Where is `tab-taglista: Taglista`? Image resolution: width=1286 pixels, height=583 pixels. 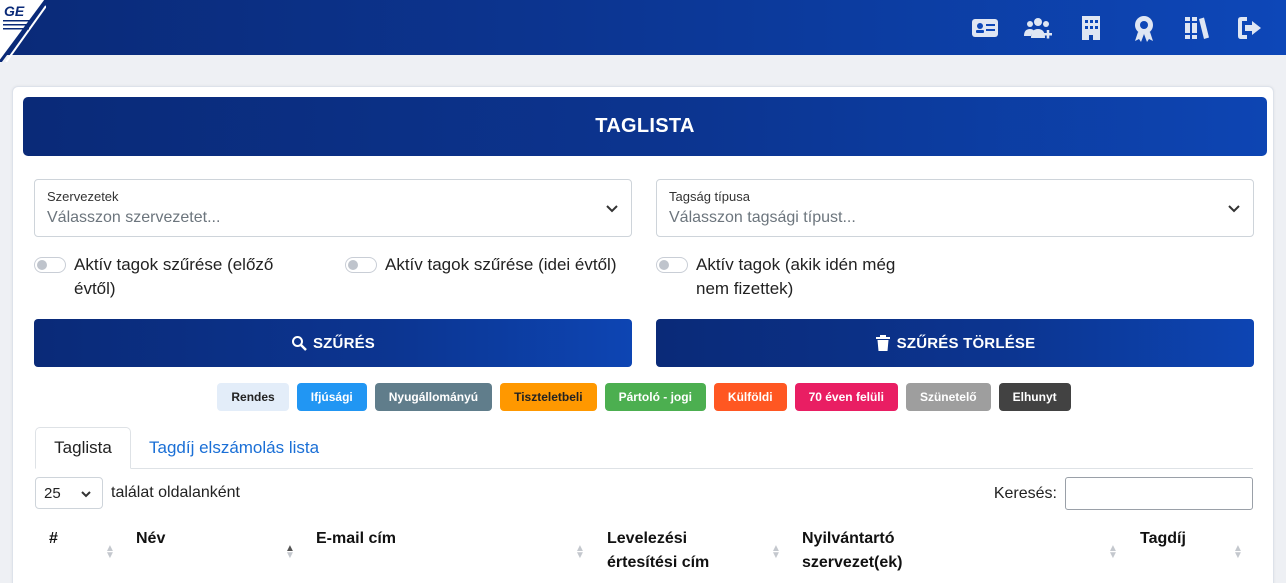
tab-taglista: Taglista is located at coordinates (83, 448).